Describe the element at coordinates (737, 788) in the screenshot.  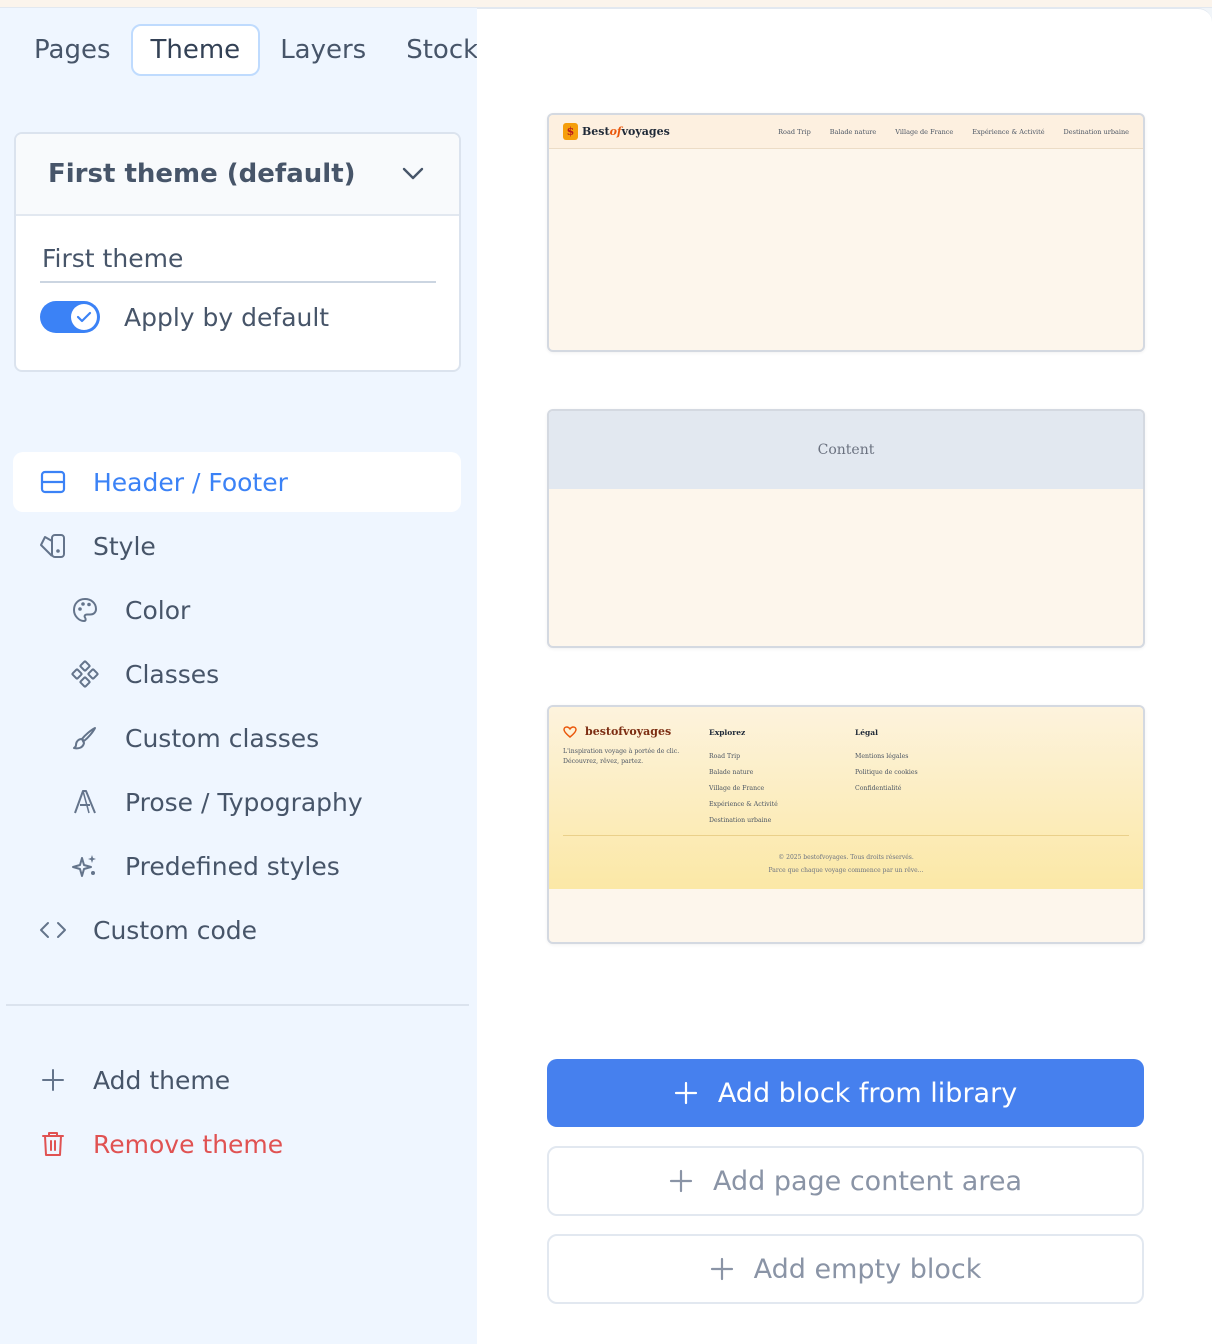
I see `footer-link: Village de France` at that location.